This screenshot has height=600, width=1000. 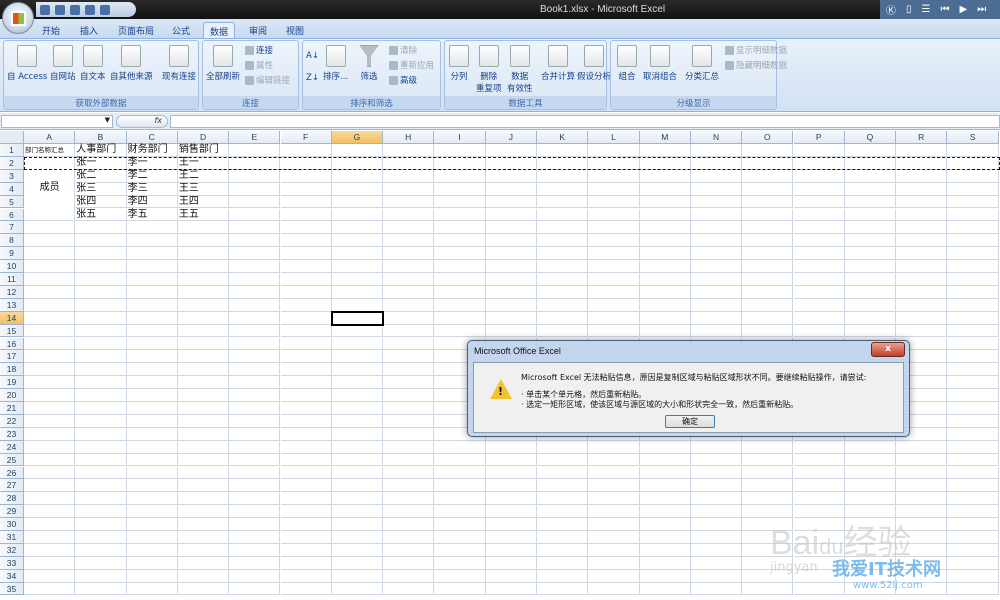 I want to click on cell-I34, so click(x=460, y=576).